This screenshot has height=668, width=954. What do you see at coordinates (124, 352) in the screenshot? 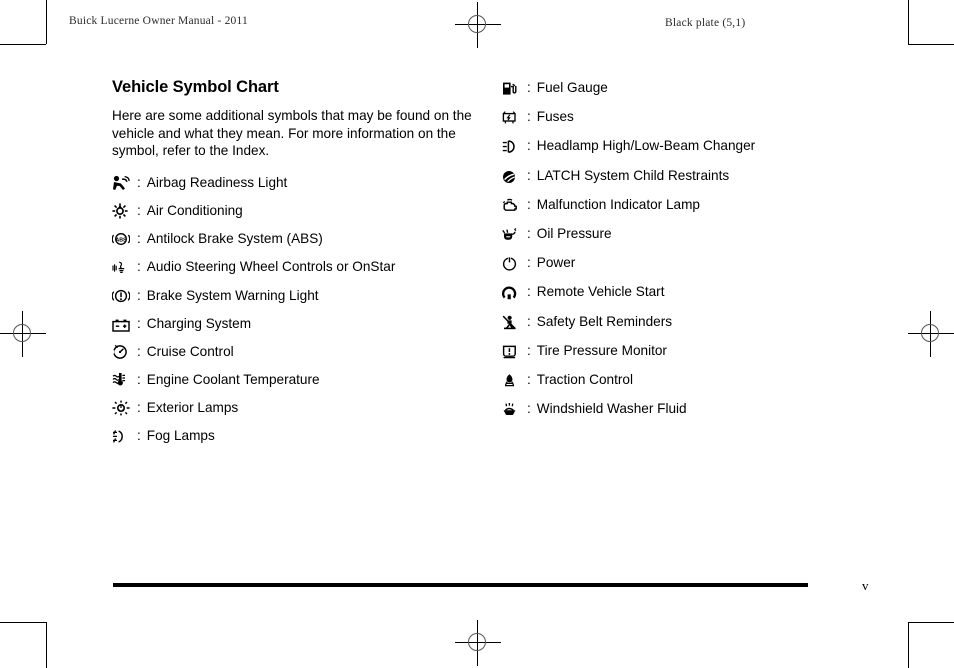
I see `cruise-control-icon` at bounding box center [124, 352].